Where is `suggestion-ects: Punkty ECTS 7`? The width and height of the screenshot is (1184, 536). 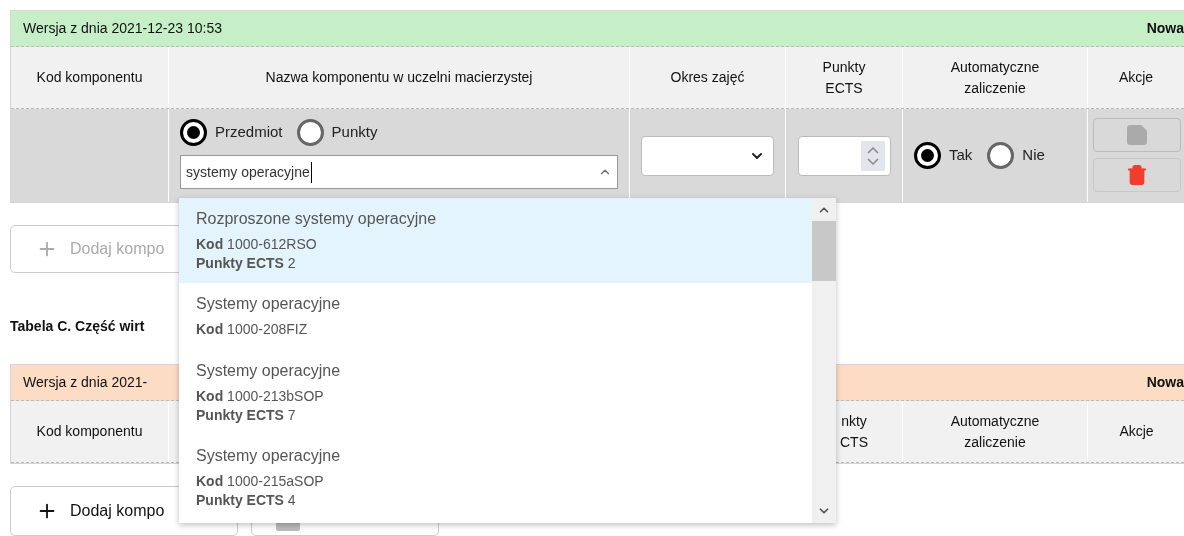
suggestion-ects: Punkty ECTS 7 is located at coordinates (246, 415).